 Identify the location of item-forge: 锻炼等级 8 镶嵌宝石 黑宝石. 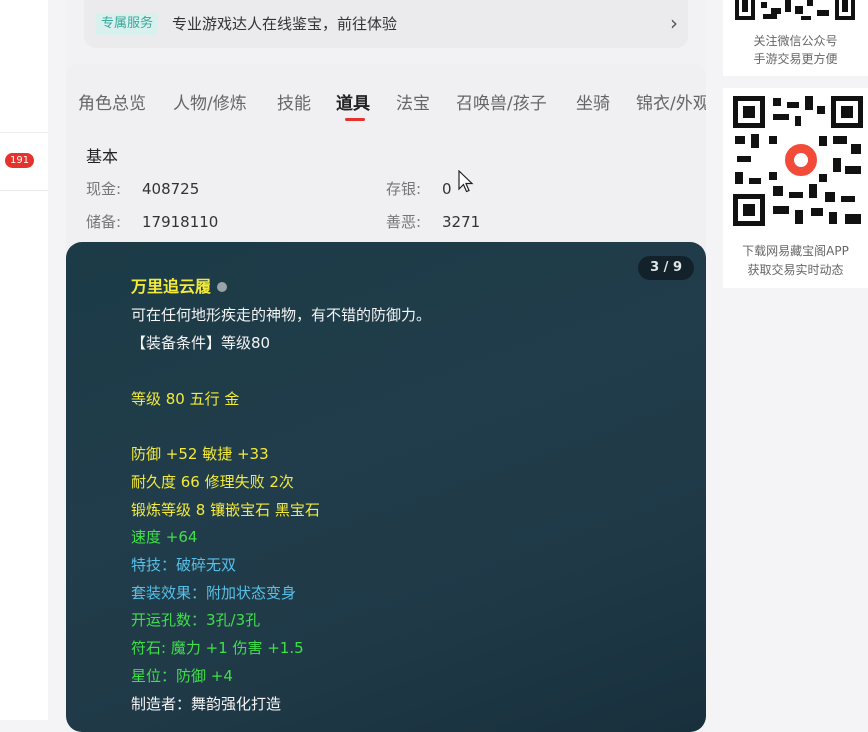
(225, 510).